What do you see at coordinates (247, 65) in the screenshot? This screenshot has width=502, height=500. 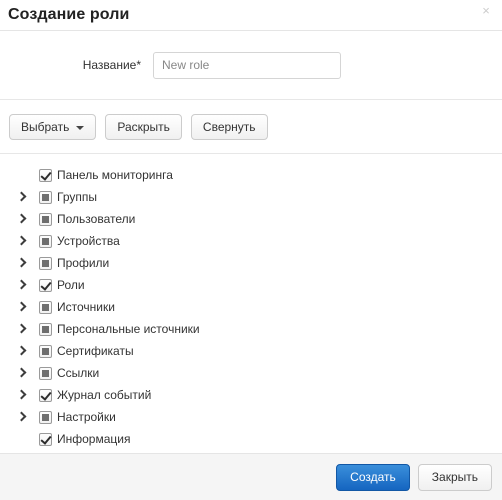 I see `name-input` at bounding box center [247, 65].